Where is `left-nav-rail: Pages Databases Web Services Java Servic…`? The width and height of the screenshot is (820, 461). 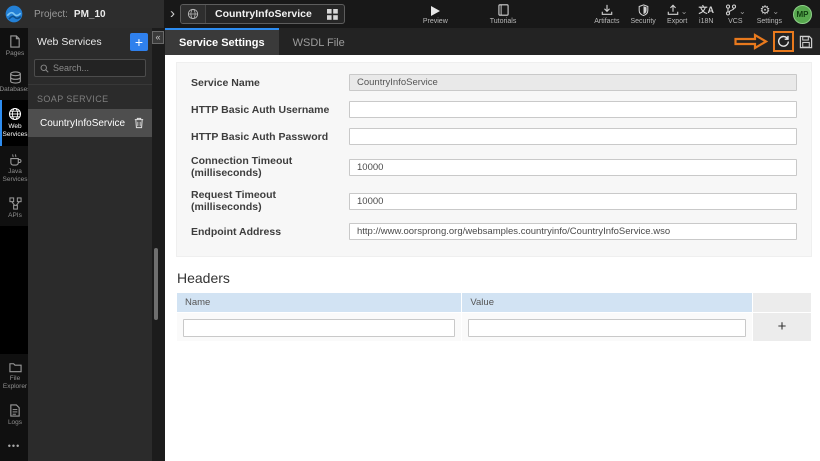
left-nav-rail: Pages Databases Web Services Java Servic… is located at coordinates (15, 244).